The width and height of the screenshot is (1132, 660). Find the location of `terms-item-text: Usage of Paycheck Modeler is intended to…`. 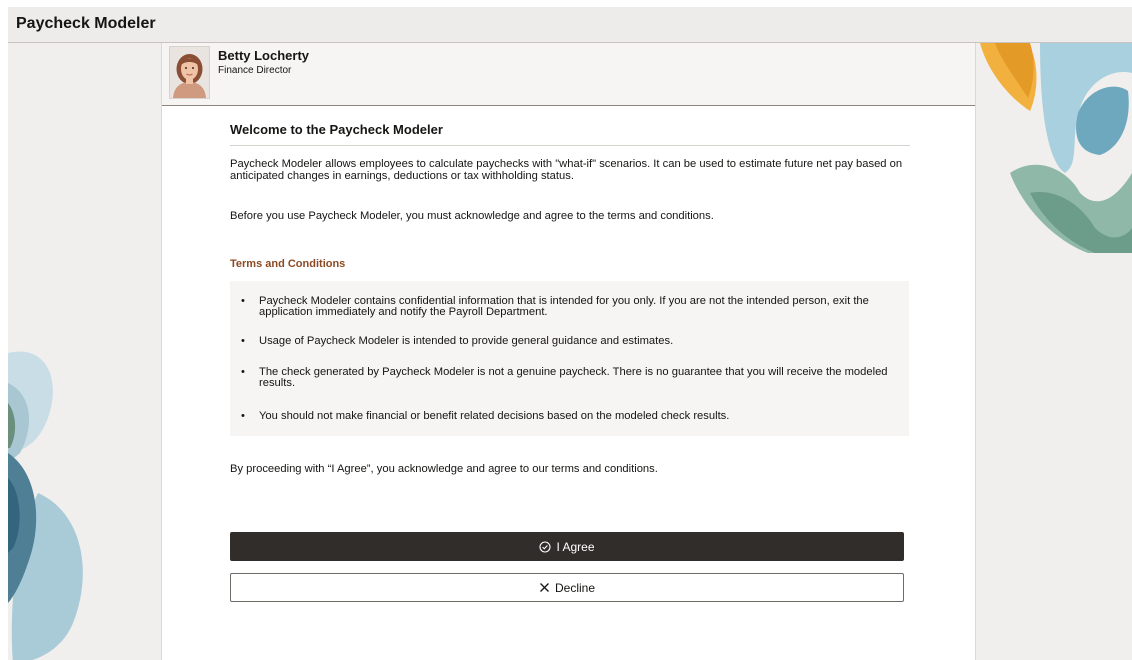

terms-item-text: Usage of Paycheck Modeler is intended to… is located at coordinates (466, 341).